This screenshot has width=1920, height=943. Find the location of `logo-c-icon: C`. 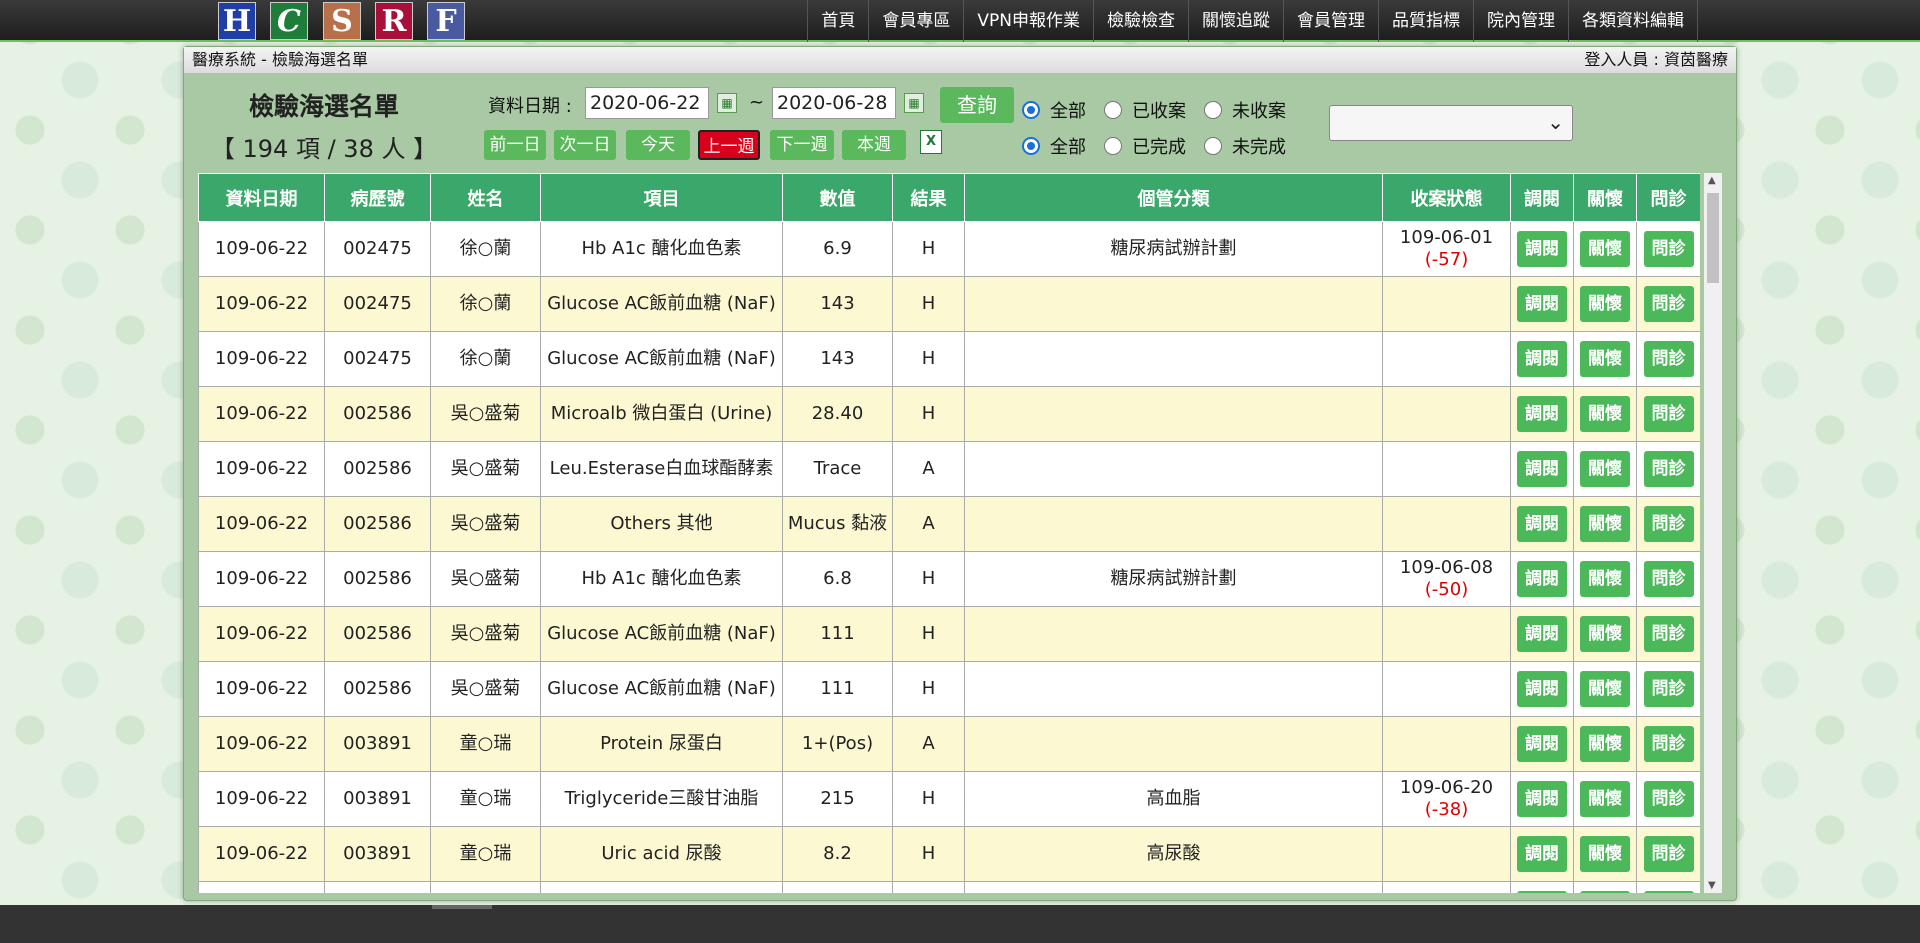

logo-c-icon: C is located at coordinates (289, 21).